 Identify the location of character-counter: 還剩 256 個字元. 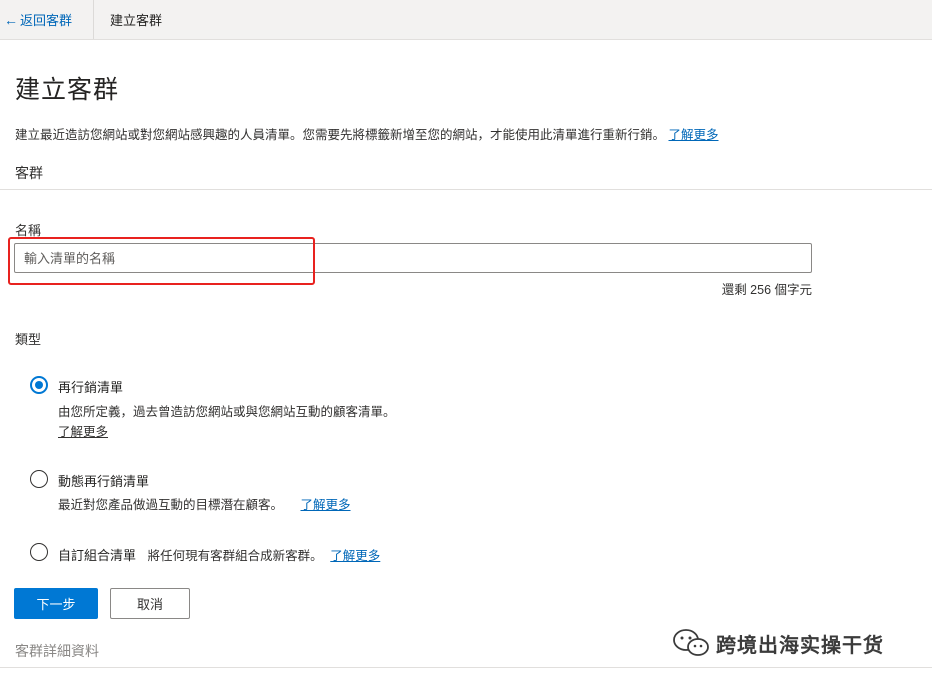
(766, 290).